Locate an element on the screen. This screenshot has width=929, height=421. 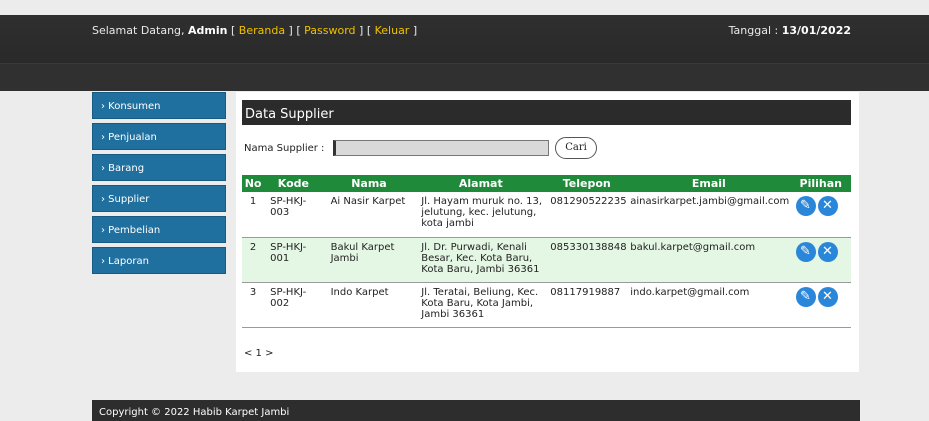
cell-kode: SP-HKJ-001 is located at coordinates (288, 252).